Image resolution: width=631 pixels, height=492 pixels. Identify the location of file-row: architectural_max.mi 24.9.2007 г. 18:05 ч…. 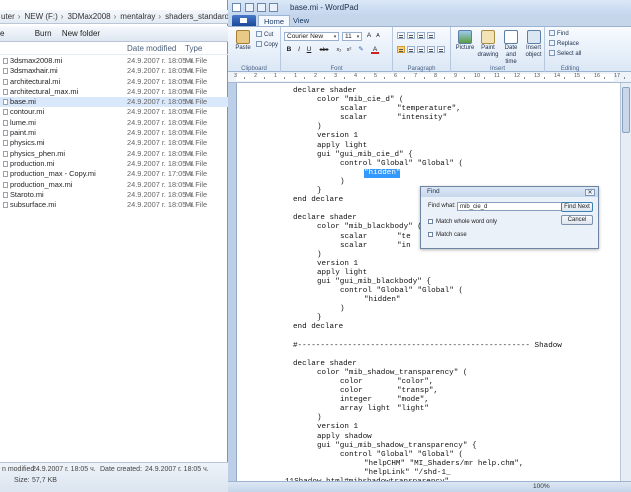
(114, 92).